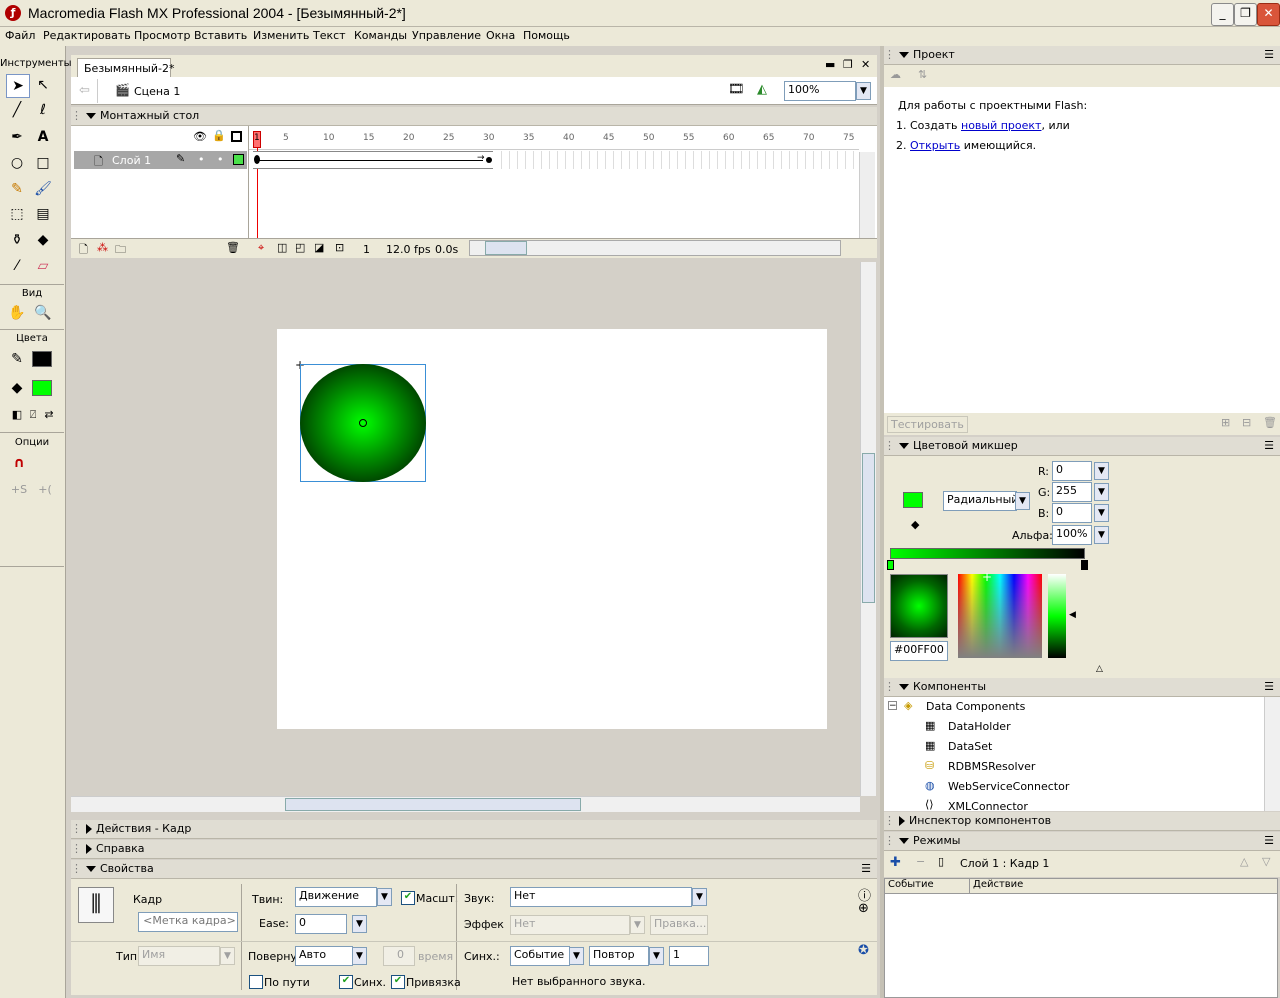 This screenshot has height=998, width=1280. Describe the element at coordinates (49, 415) in the screenshot. I see `swap-colors-icon: ⇄` at that location.